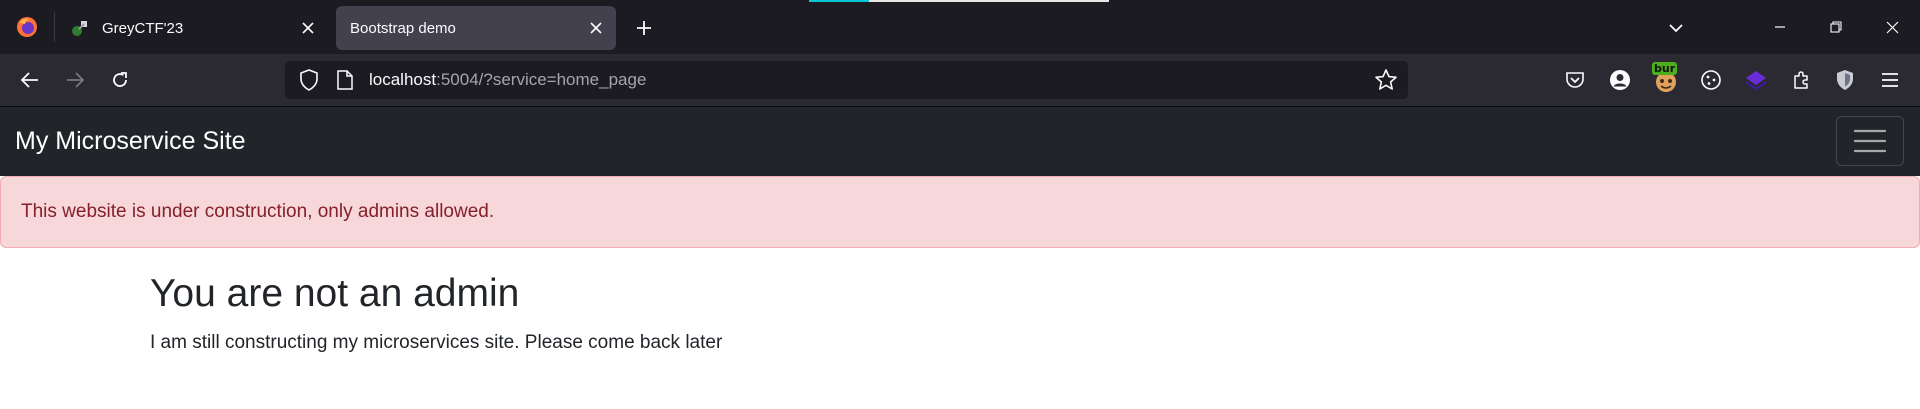 The width and height of the screenshot is (1920, 409). I want to click on reload-button, so click(120, 80).